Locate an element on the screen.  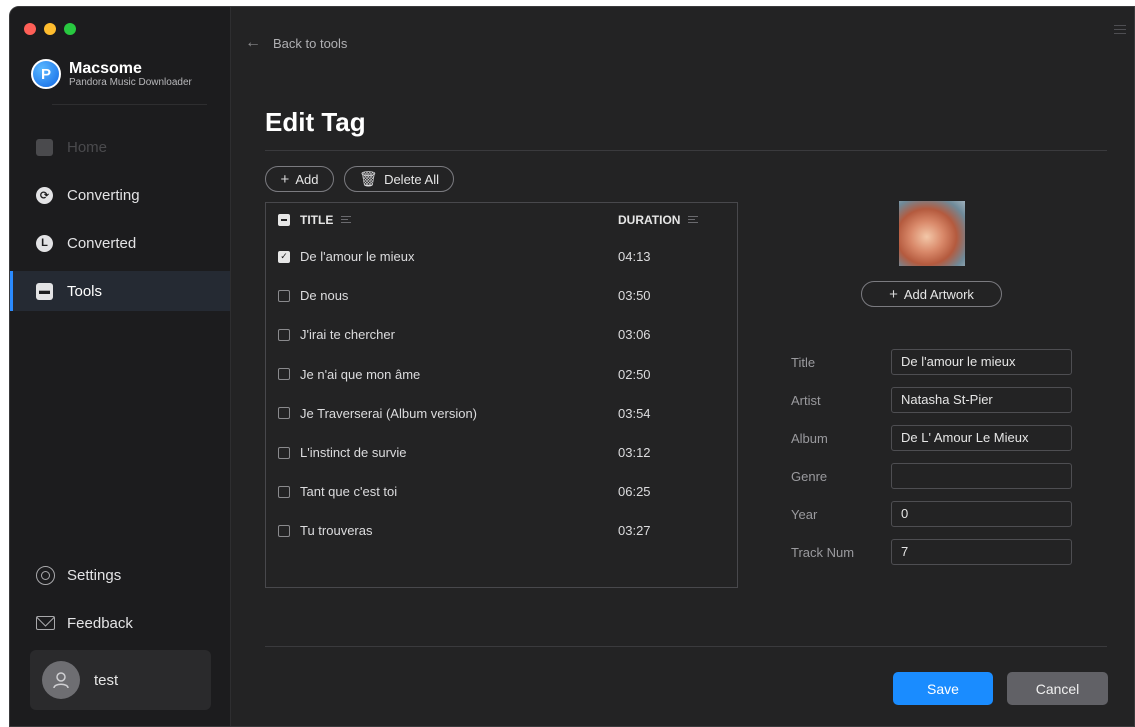
album-artwork is located at coordinates (932, 233).